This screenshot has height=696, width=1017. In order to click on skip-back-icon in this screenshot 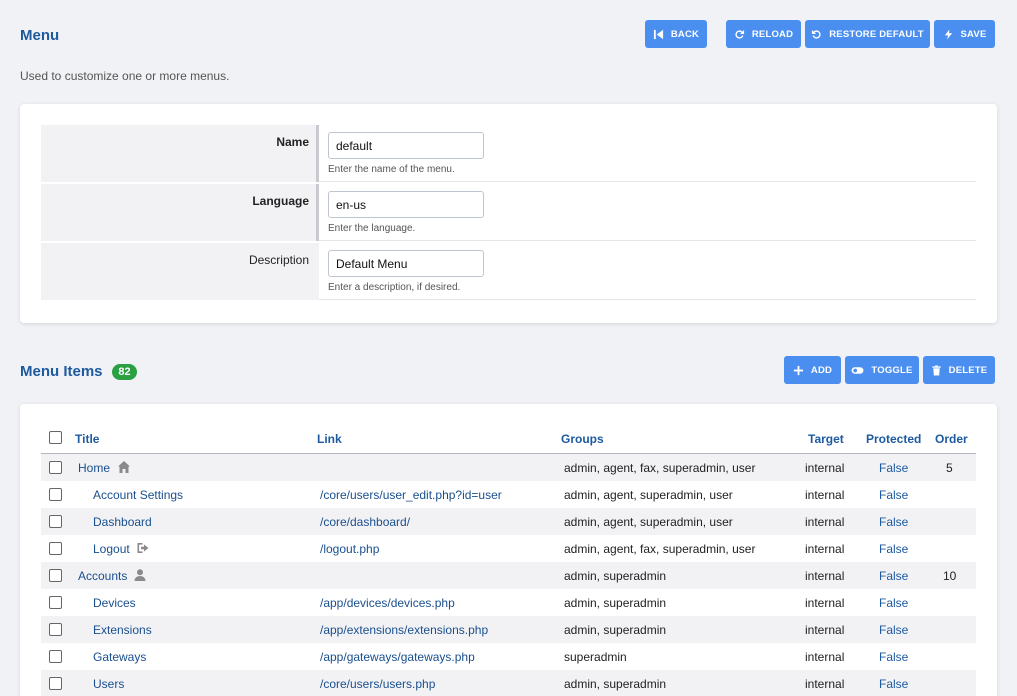, I will do `click(658, 34)`.